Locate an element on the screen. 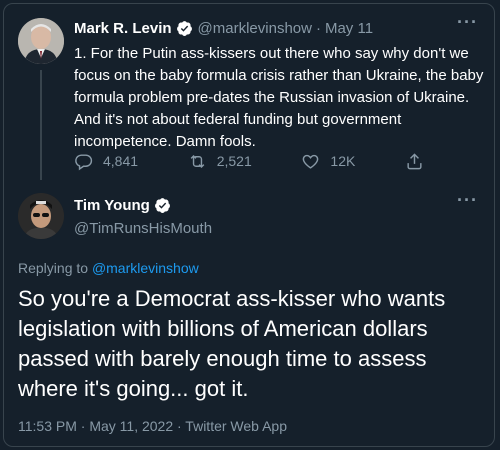 This screenshot has height=450, width=500. tweet1-author-row: Mark R. Levin @marklevinshow · May 11 is located at coordinates (223, 28).